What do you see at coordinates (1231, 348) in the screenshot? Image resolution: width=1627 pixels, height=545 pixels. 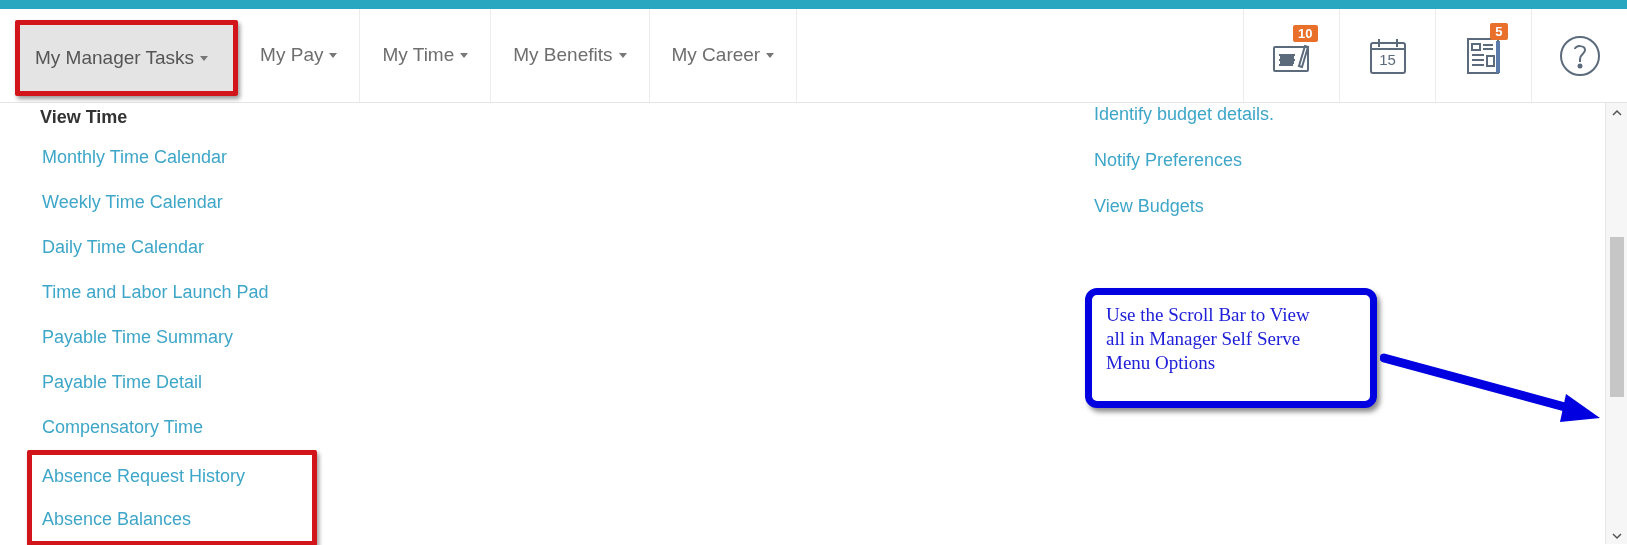 I see `callout-note: Use the Scroll Bar to View all in Manager Self Serve Menu Options` at bounding box center [1231, 348].